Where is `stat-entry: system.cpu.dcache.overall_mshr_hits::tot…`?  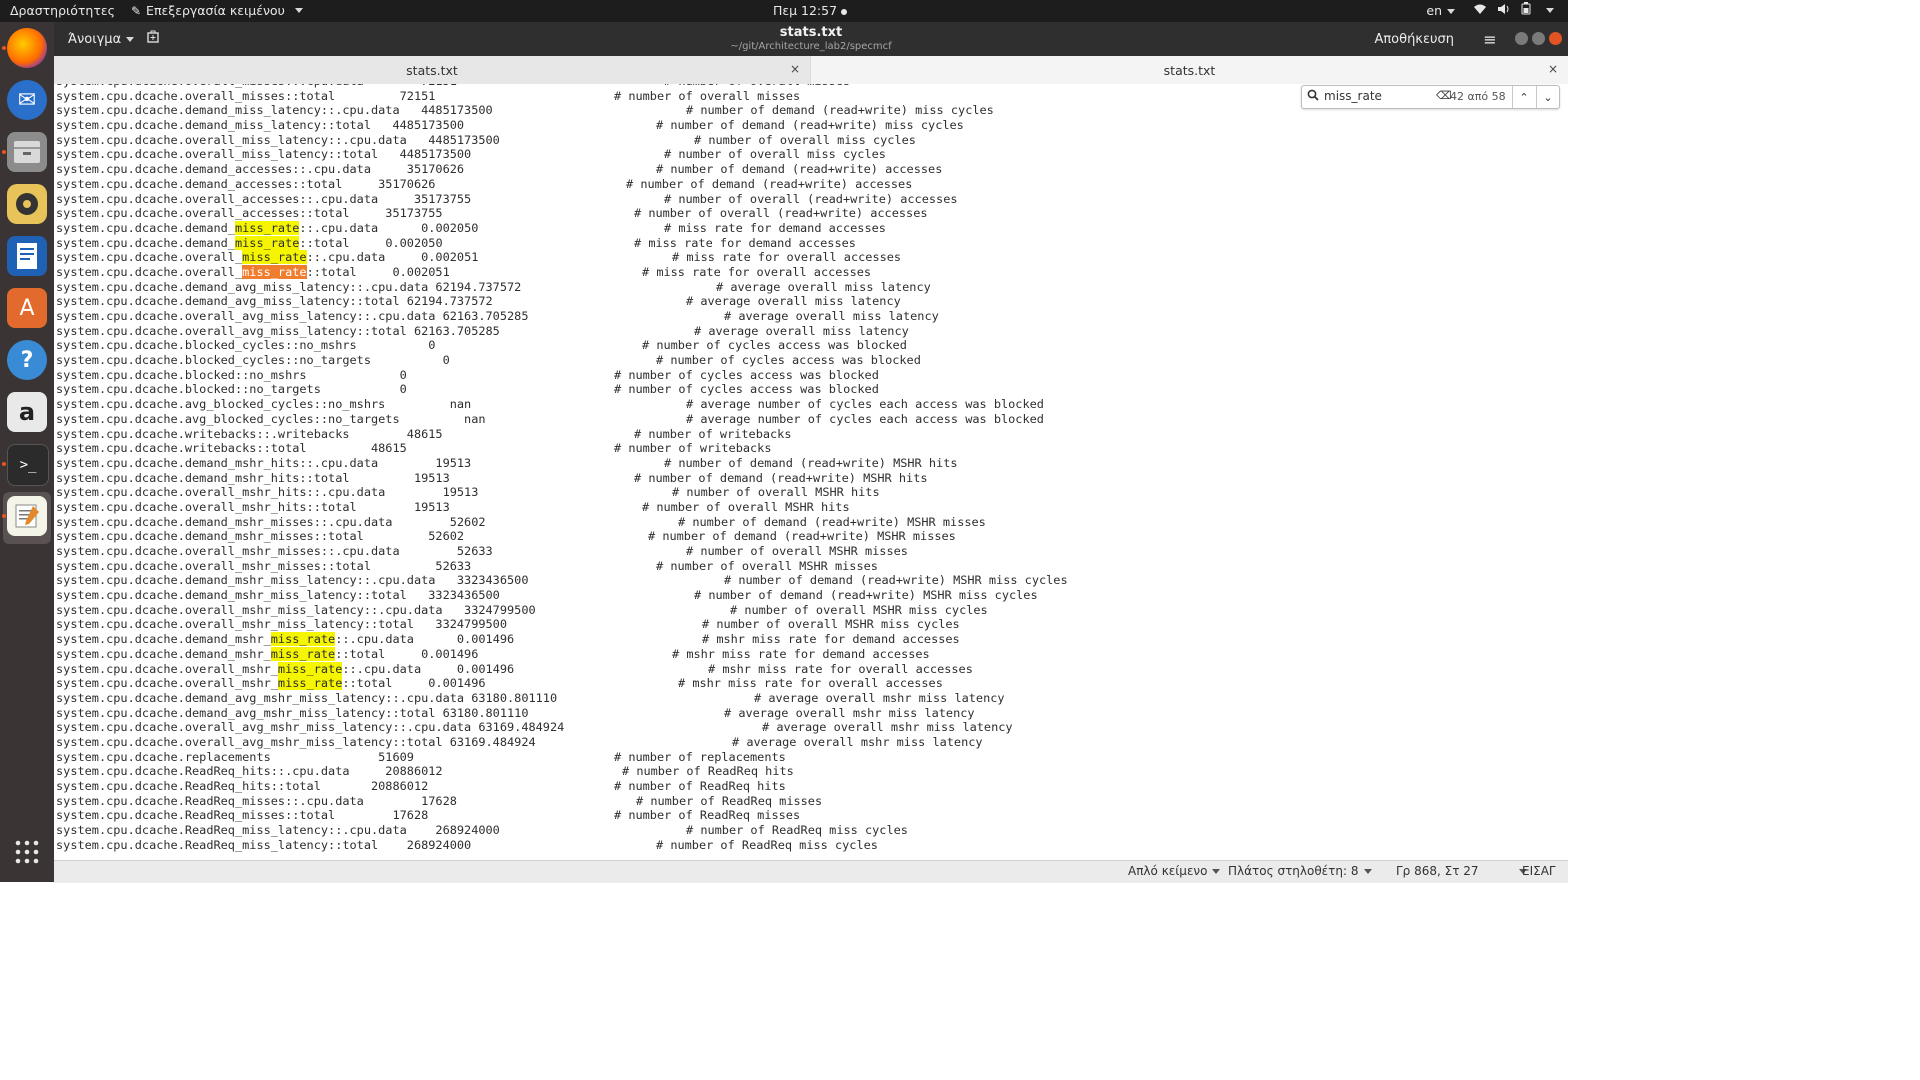 stat-entry: system.cpu.dcache.overall_mshr_hits::tot… is located at coordinates (253, 506).